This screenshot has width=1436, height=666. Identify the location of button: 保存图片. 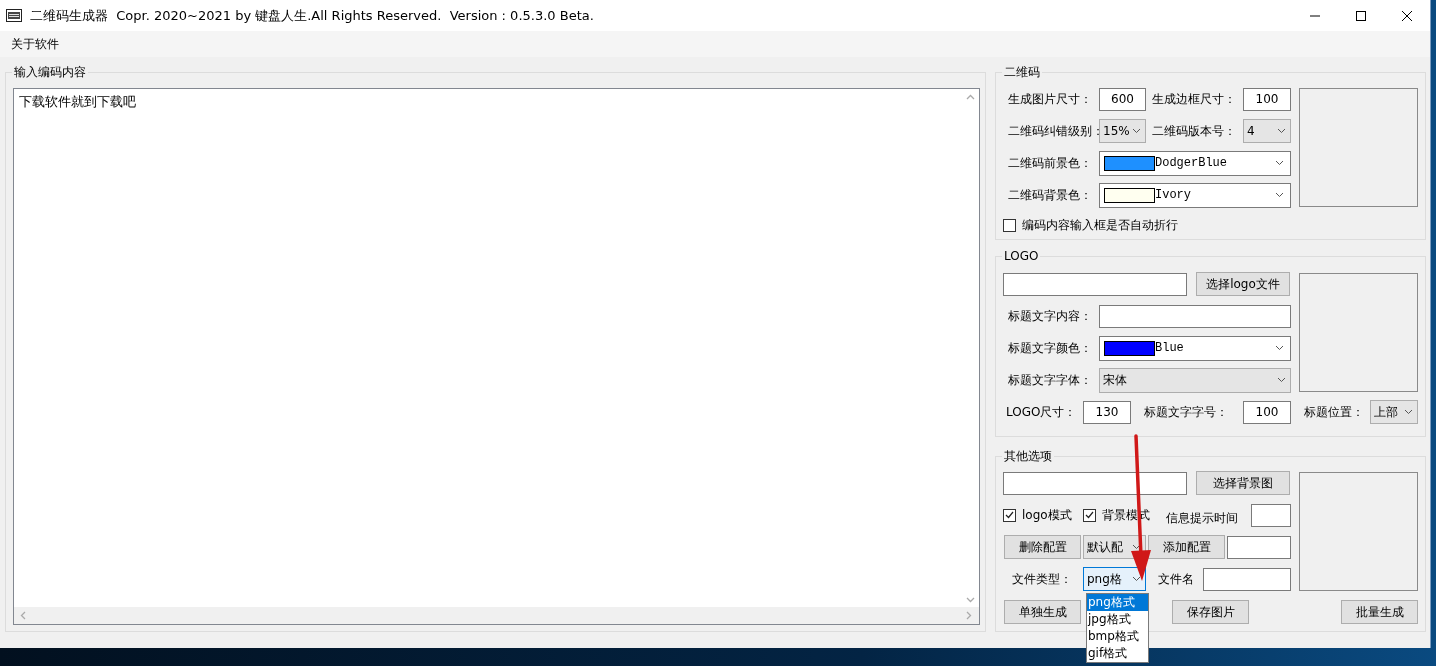
(1210, 612).